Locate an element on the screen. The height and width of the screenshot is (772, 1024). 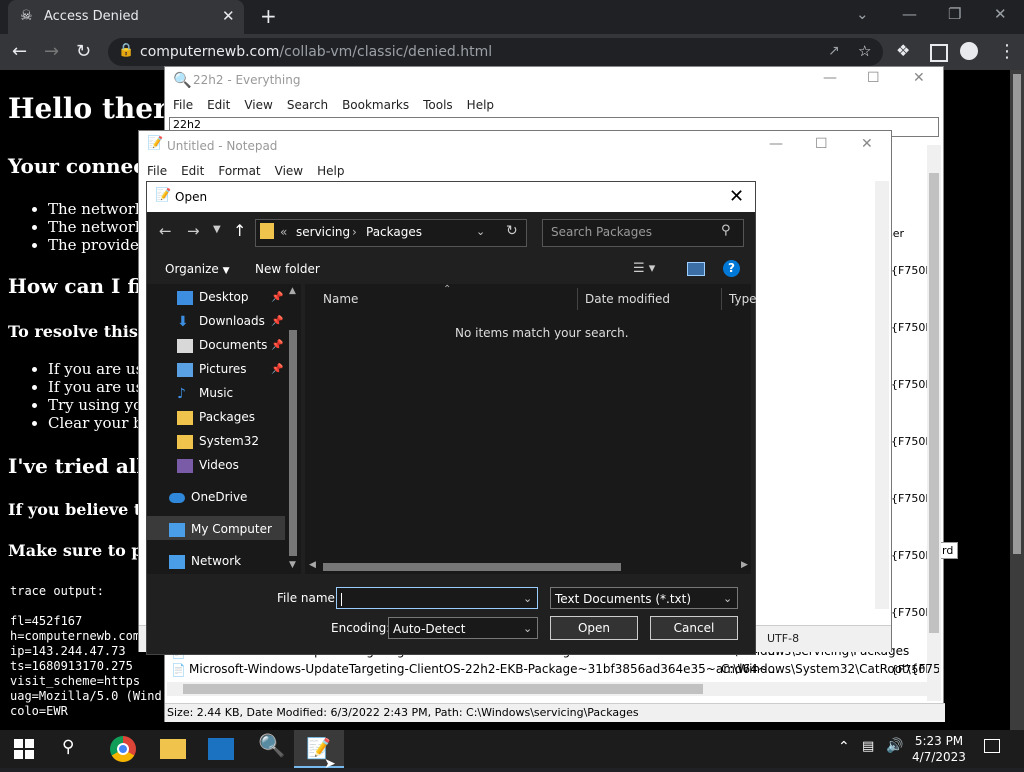
preview-pane-icon is located at coordinates (696, 269).